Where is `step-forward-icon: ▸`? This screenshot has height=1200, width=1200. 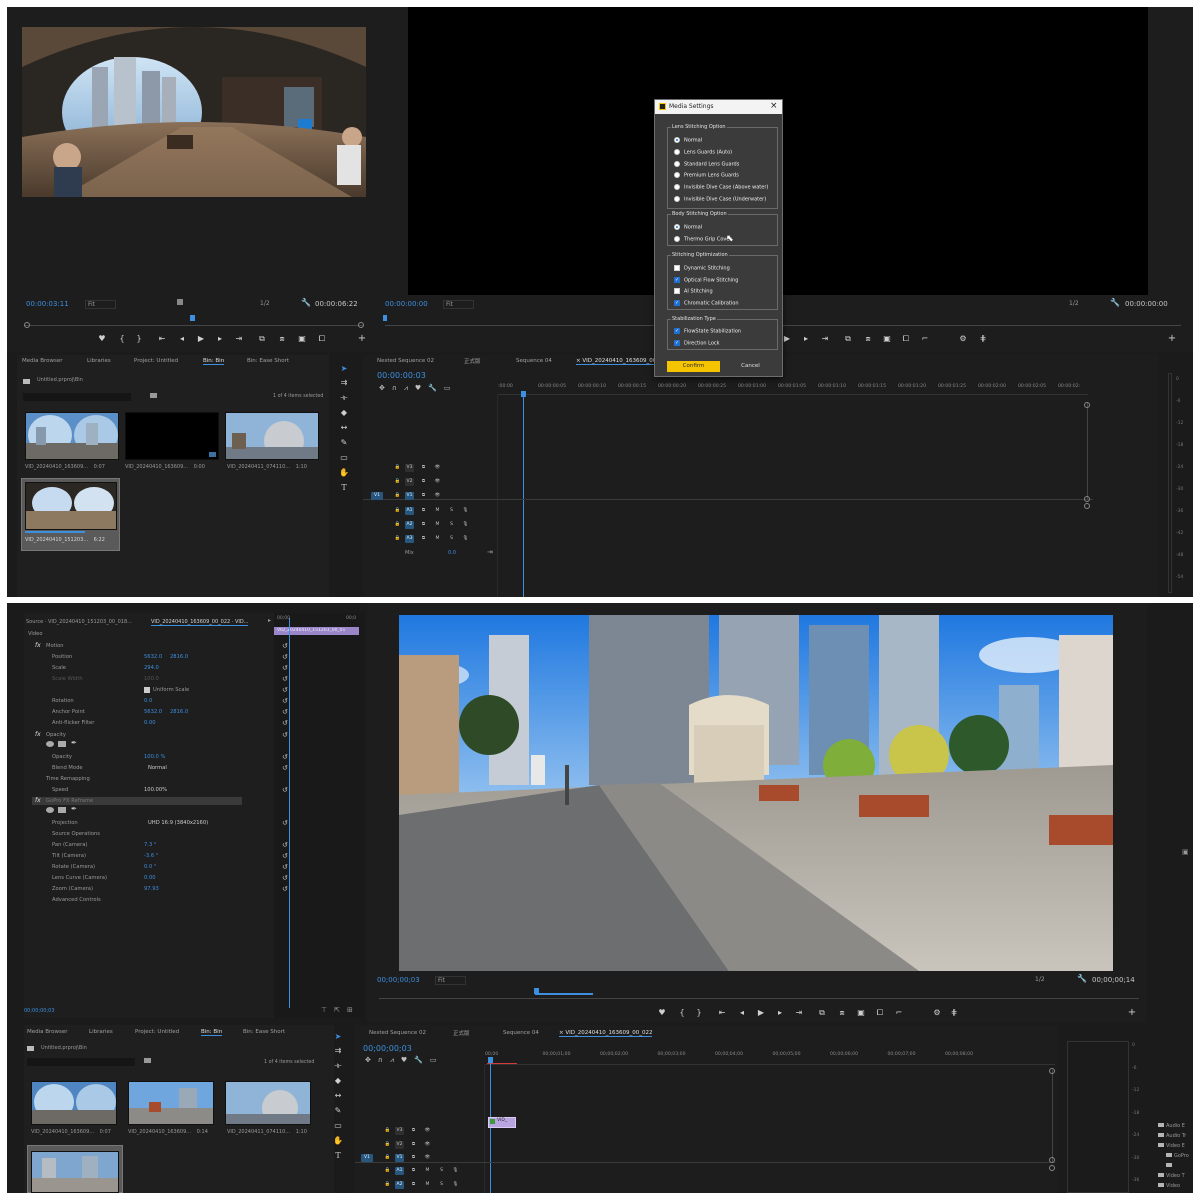 step-forward-icon: ▸ is located at coordinates (220, 339).